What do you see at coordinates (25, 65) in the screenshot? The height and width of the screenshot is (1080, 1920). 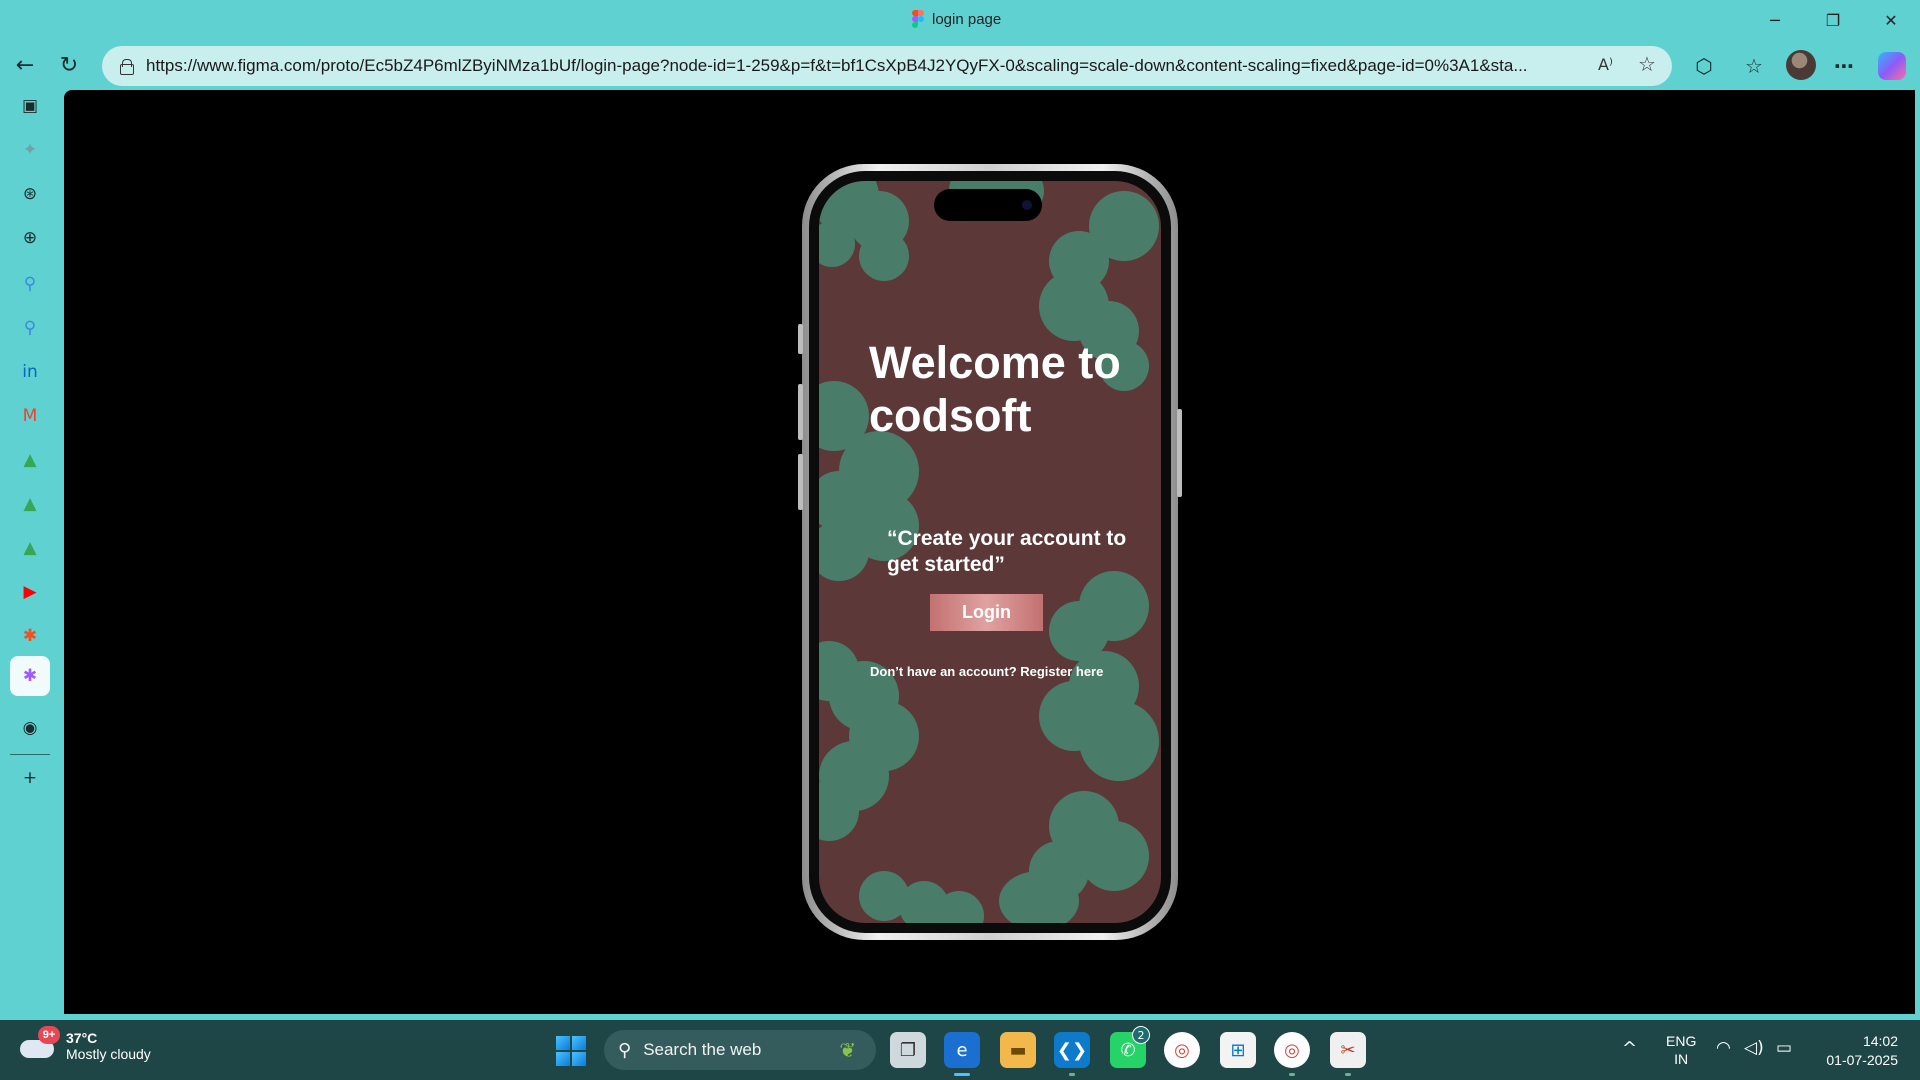 I see `back-button: ←` at bounding box center [25, 65].